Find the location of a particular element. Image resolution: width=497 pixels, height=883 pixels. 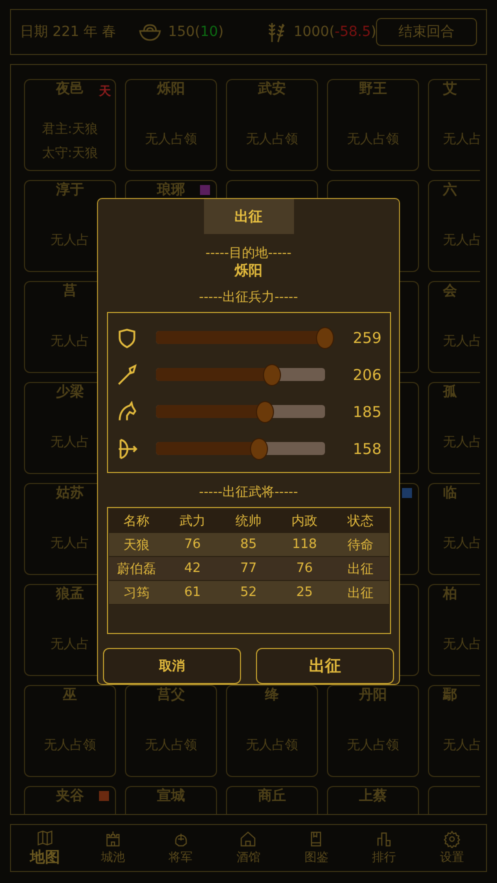

table-cell-text: 52 is located at coordinates (248, 592).